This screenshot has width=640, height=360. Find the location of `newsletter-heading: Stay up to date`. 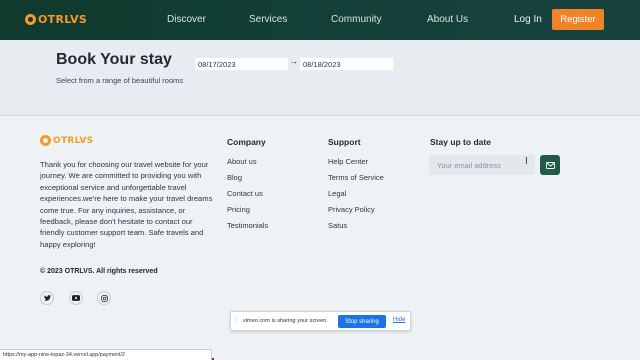

newsletter-heading: Stay up to date is located at coordinates (460, 142).